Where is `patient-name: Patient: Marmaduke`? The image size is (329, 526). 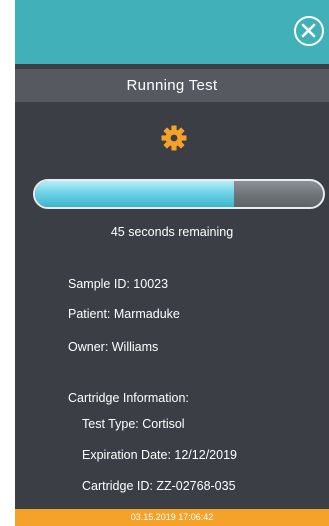 patient-name: Patient: Marmaduke is located at coordinates (124, 314).